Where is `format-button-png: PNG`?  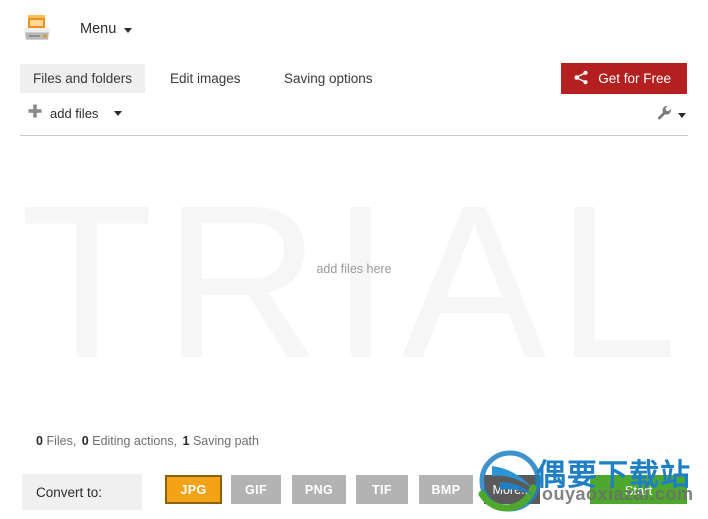 format-button-png: PNG is located at coordinates (319, 489).